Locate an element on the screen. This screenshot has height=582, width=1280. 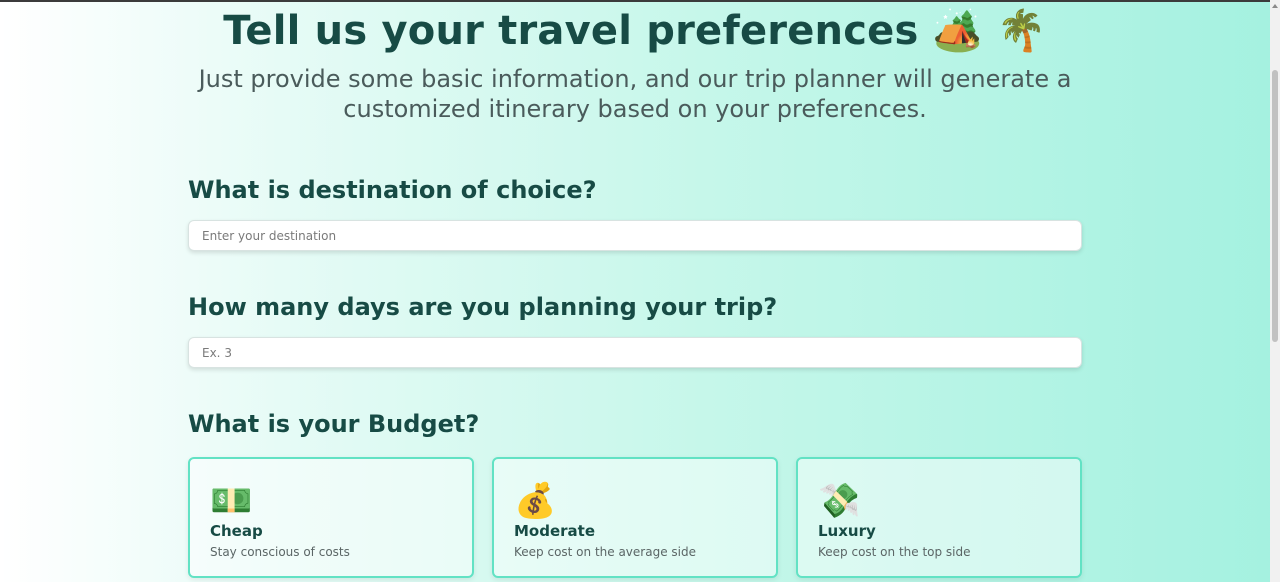
budget-option-title: Cheap is located at coordinates (236, 531).